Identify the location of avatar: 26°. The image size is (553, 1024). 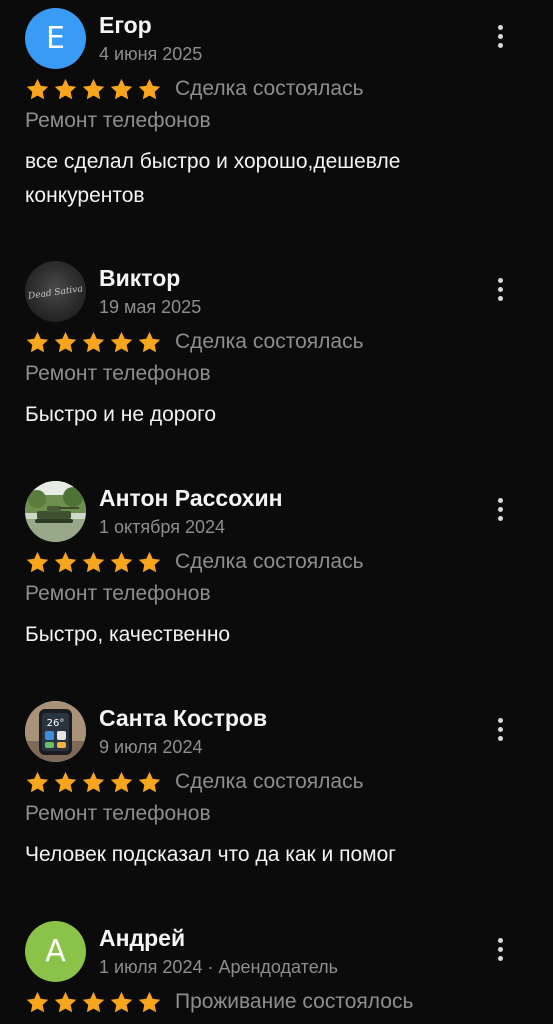
(55, 731).